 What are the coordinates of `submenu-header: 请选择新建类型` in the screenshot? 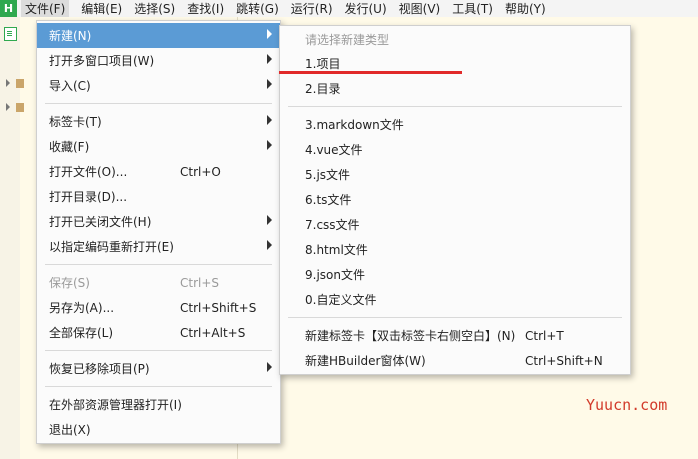 It's located at (455, 39).